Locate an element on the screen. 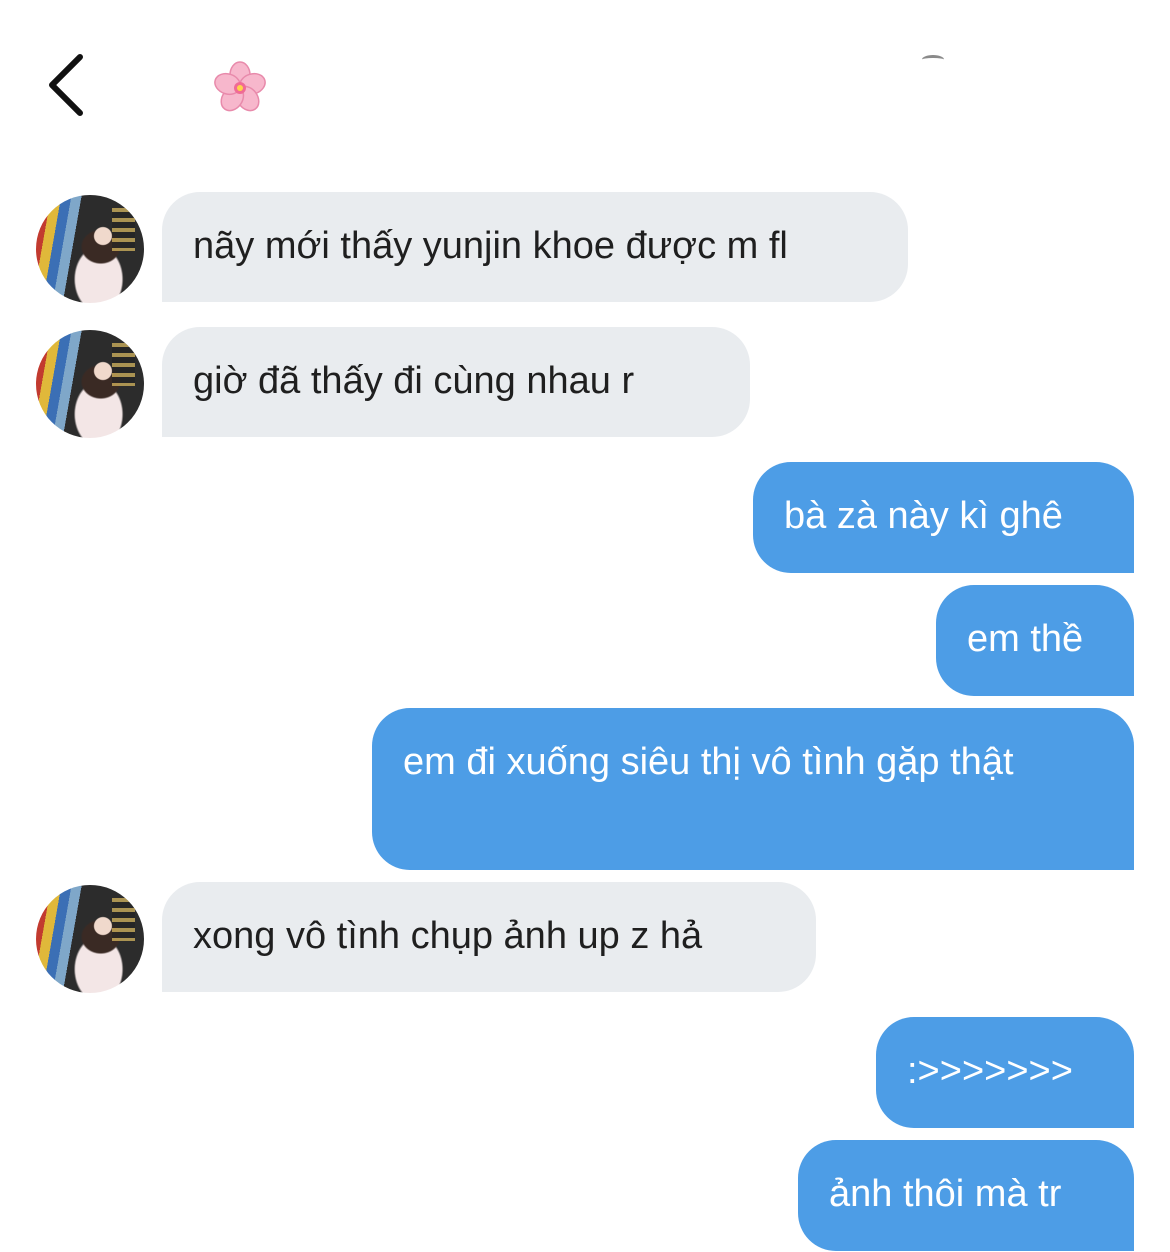 The height and width of the screenshot is (1252, 1170). outgoing-message-bubble: em thề is located at coordinates (1035, 640).